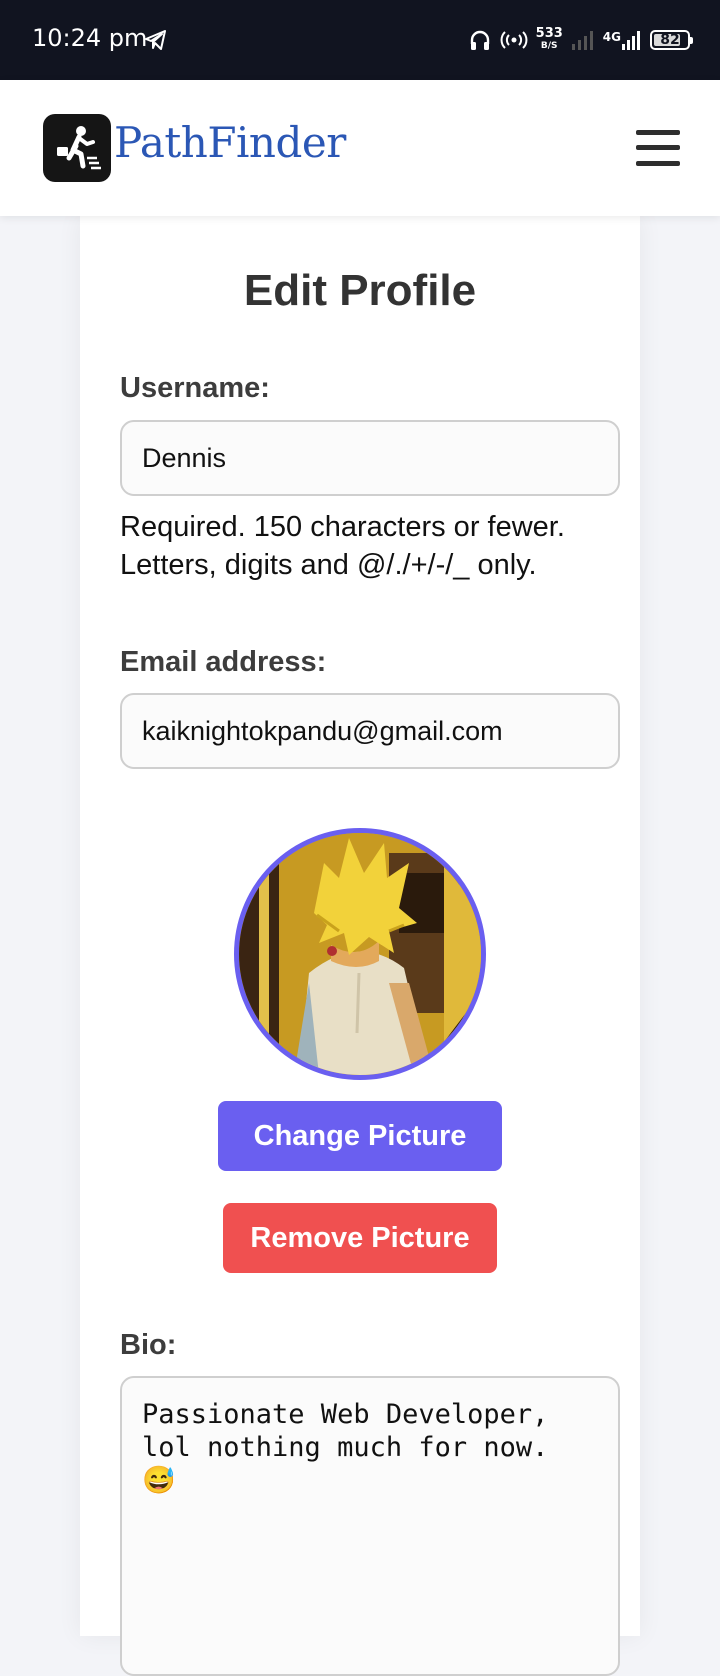 This screenshot has width=720, height=1676. Describe the element at coordinates (658, 163) in the screenshot. I see `menu-bar-bottom` at that location.